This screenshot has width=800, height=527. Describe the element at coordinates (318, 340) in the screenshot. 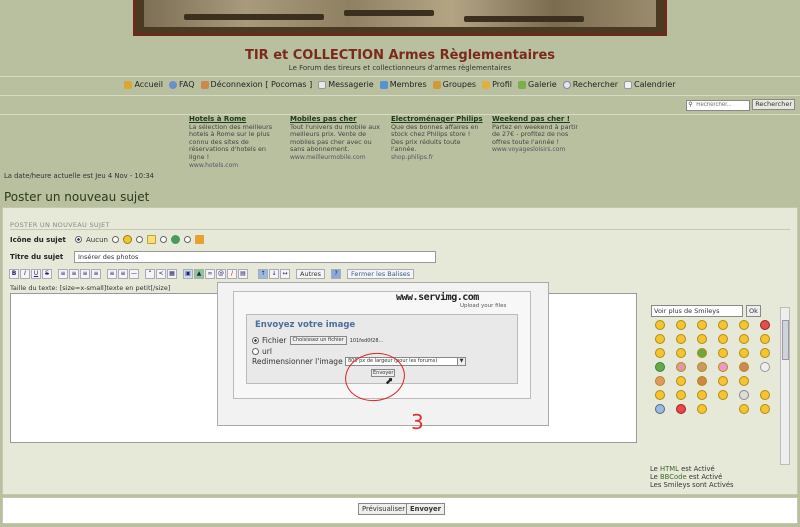

I see `choose-file-button: Choisissez un fichier` at that location.